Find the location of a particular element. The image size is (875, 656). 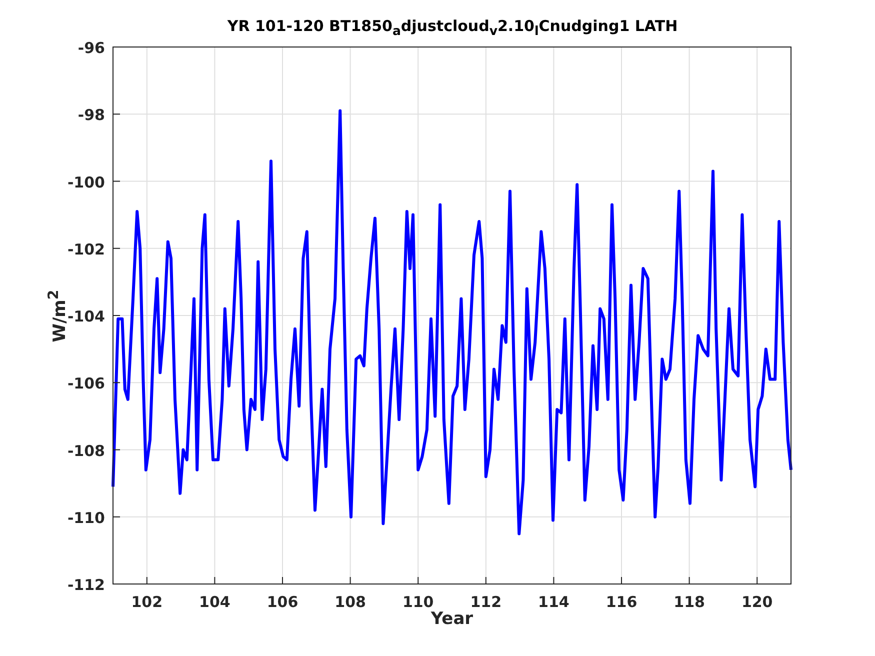

x-tick-label: 114 is located at coordinates (554, 602).